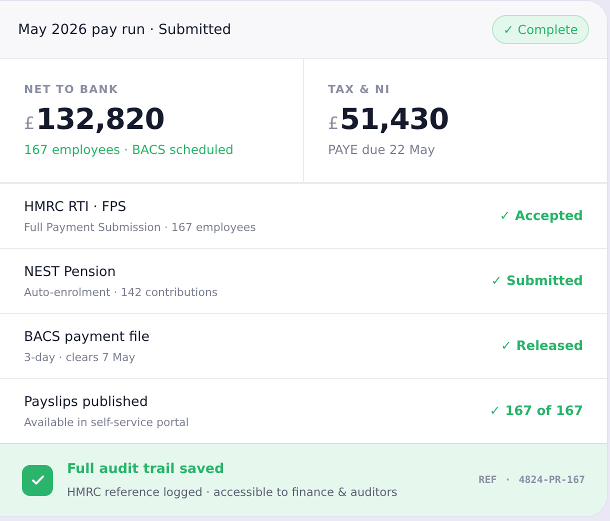 This screenshot has width=610, height=521. Describe the element at coordinates (382, 149) in the screenshot. I see `stat-note: PAYE due 22 May` at that location.